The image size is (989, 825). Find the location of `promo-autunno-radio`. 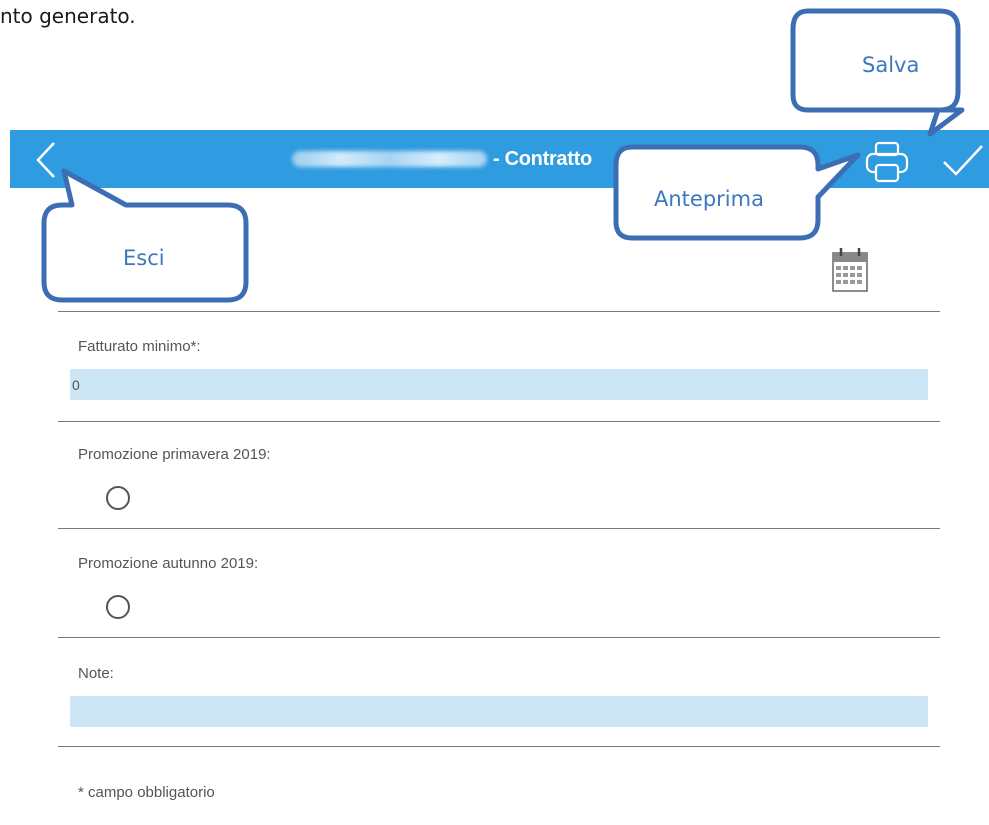

promo-autunno-radio is located at coordinates (118, 607).